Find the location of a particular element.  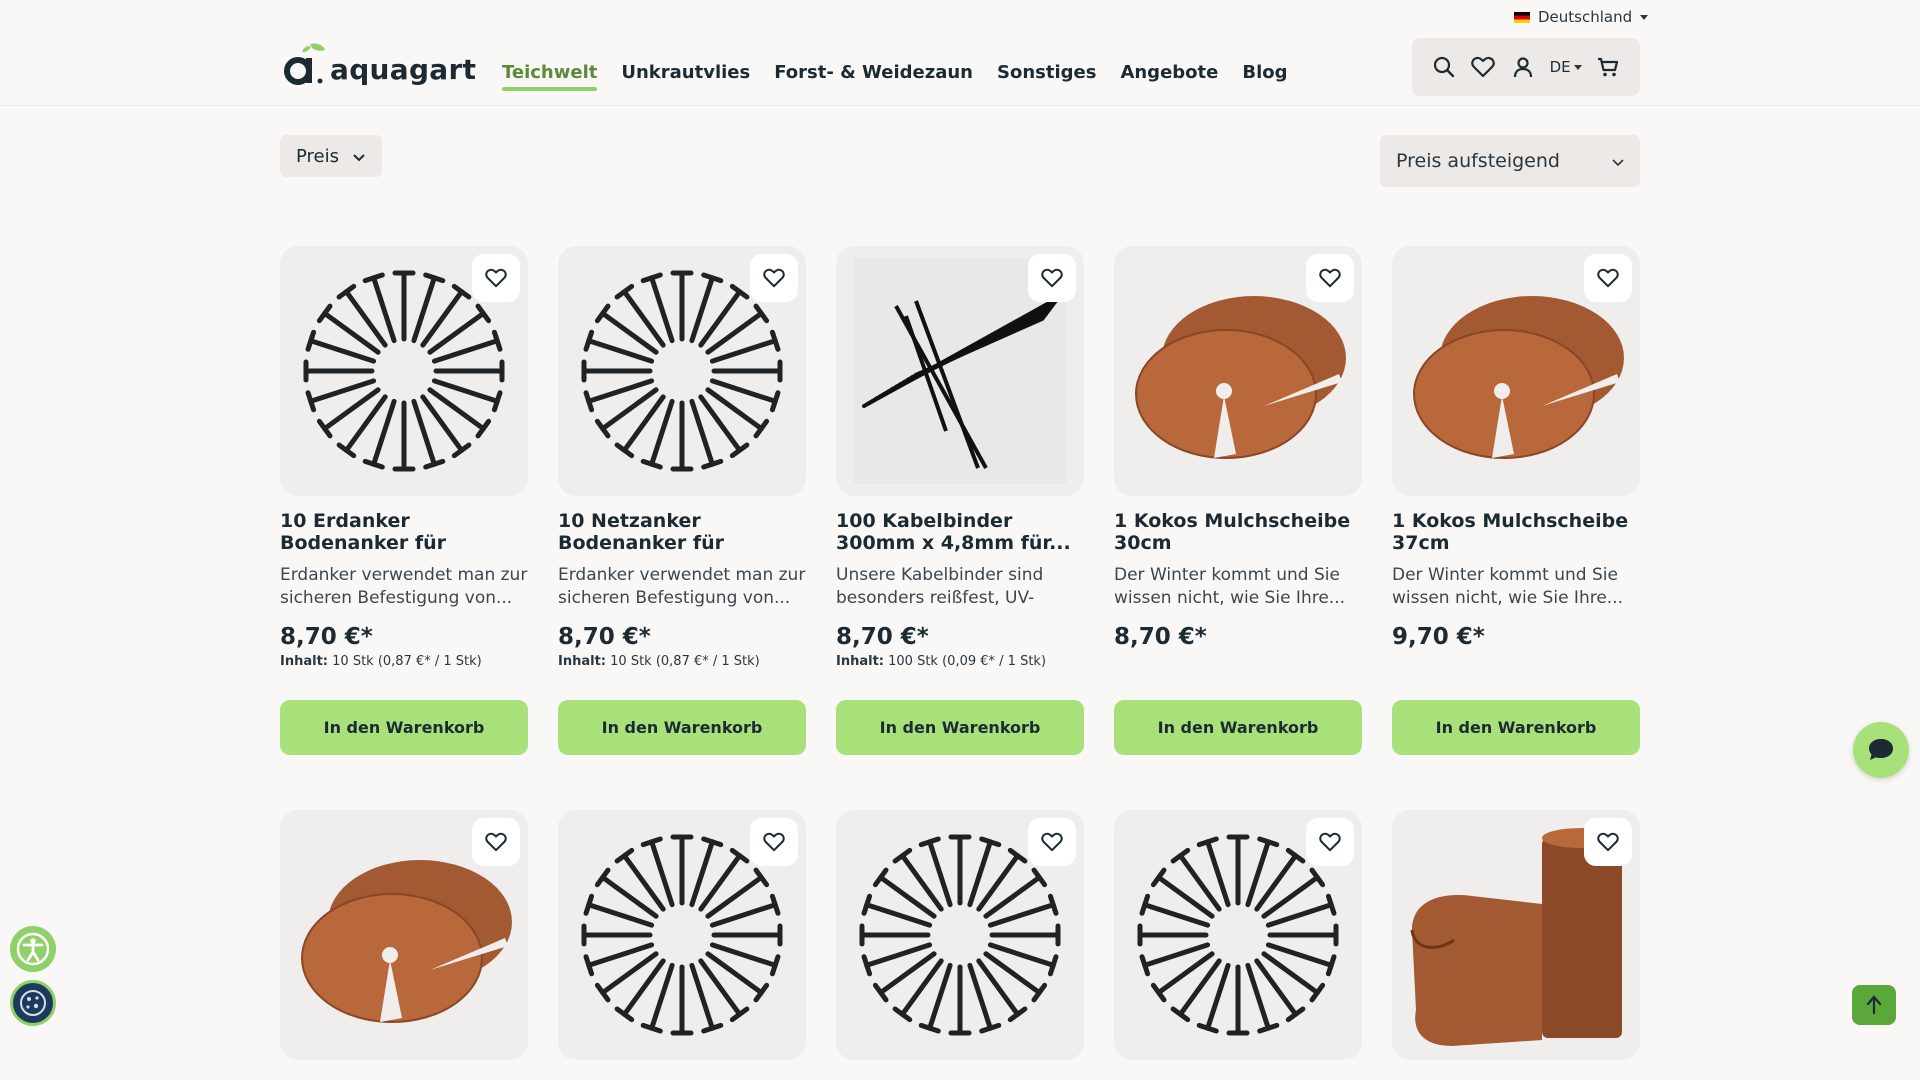

cookie-settings-button is located at coordinates (33, 1003).